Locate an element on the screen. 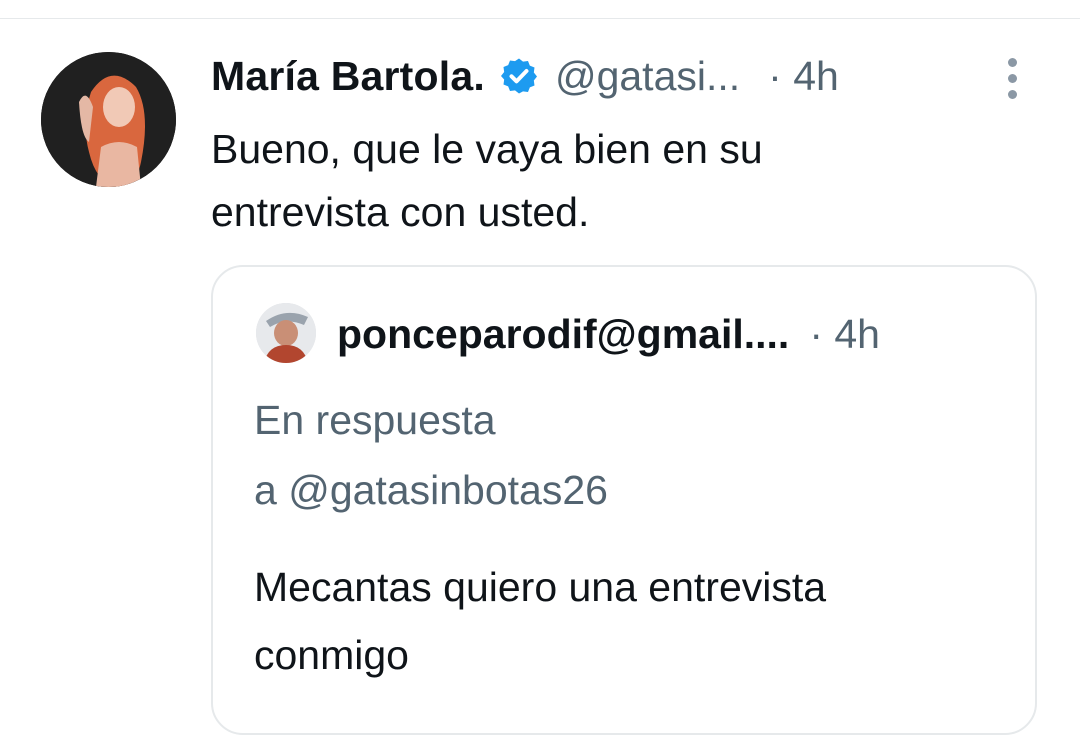  reply-context: En respuesta a @gatasinbotas26 is located at coordinates (431, 455).